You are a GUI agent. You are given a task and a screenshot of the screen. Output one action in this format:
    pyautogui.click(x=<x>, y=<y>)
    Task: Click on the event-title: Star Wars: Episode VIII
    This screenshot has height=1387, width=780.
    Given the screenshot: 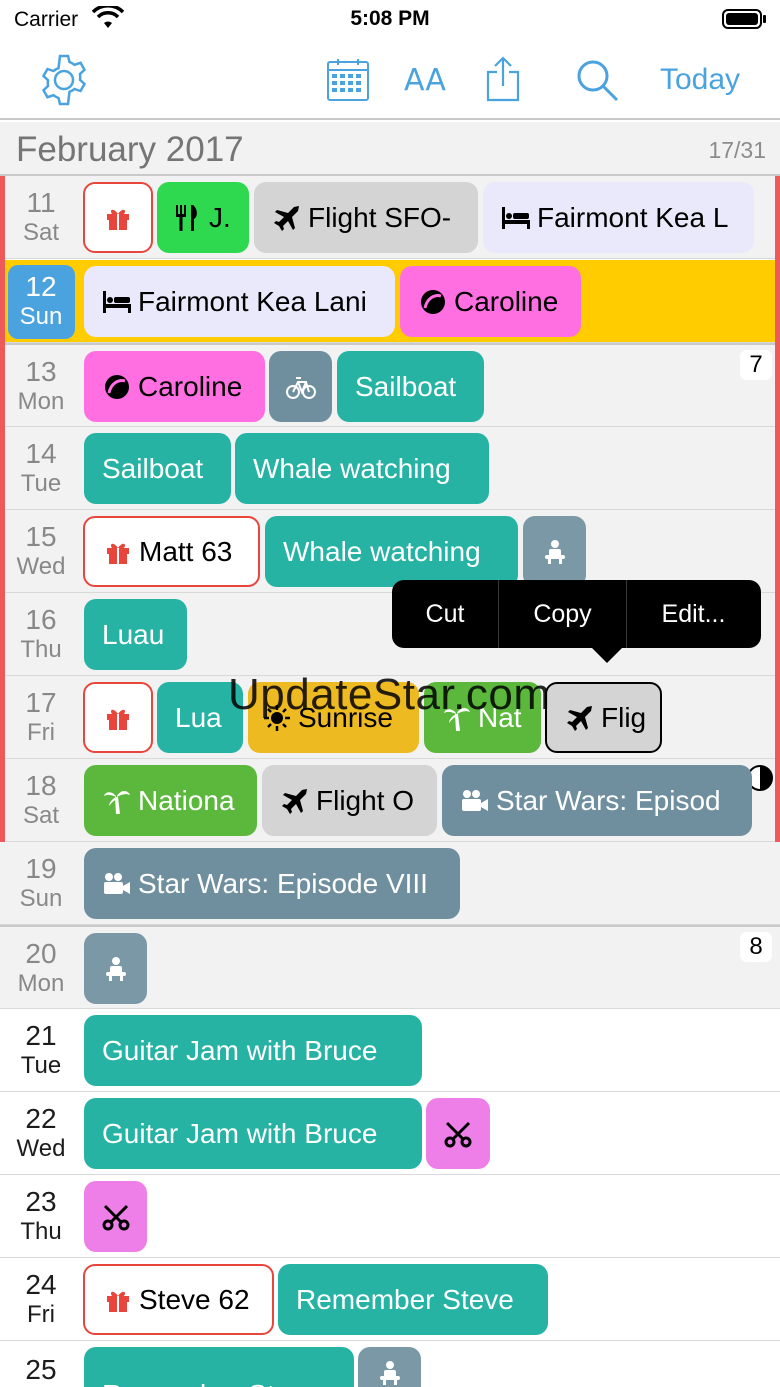 What is the action you would take?
    pyautogui.click(x=283, y=883)
    